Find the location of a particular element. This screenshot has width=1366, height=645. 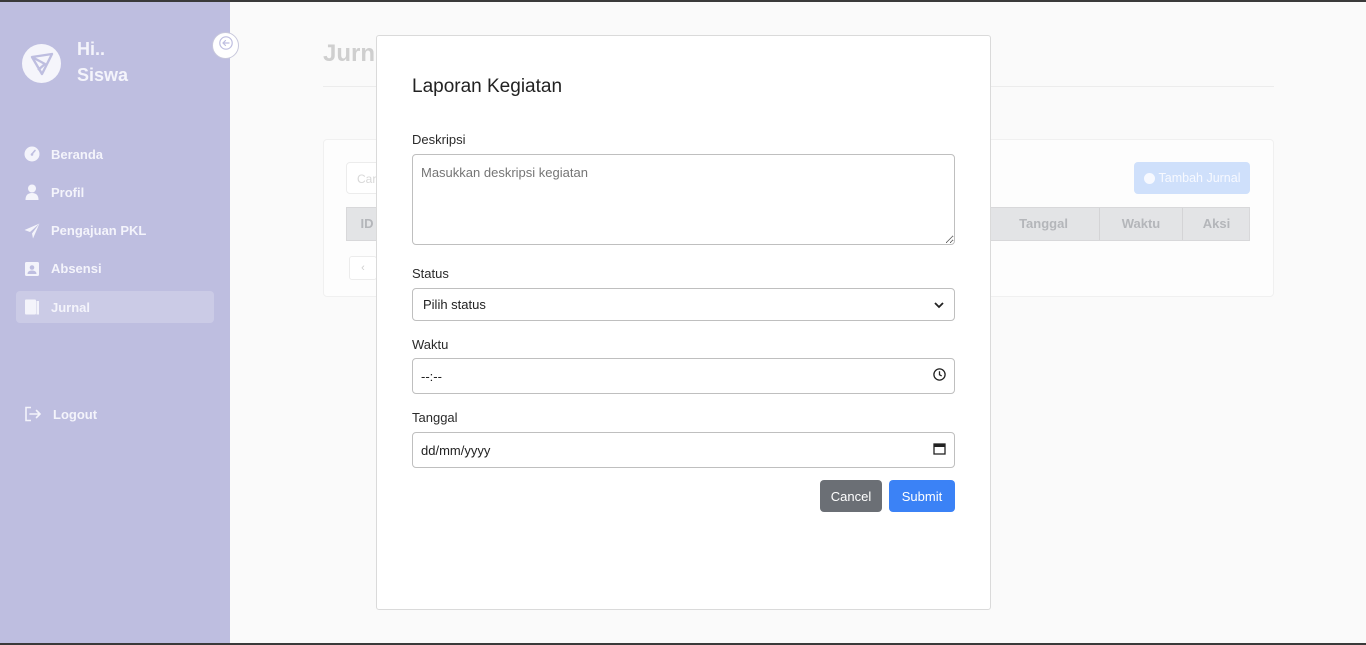

sidebar-collapse-button is located at coordinates (225, 45).